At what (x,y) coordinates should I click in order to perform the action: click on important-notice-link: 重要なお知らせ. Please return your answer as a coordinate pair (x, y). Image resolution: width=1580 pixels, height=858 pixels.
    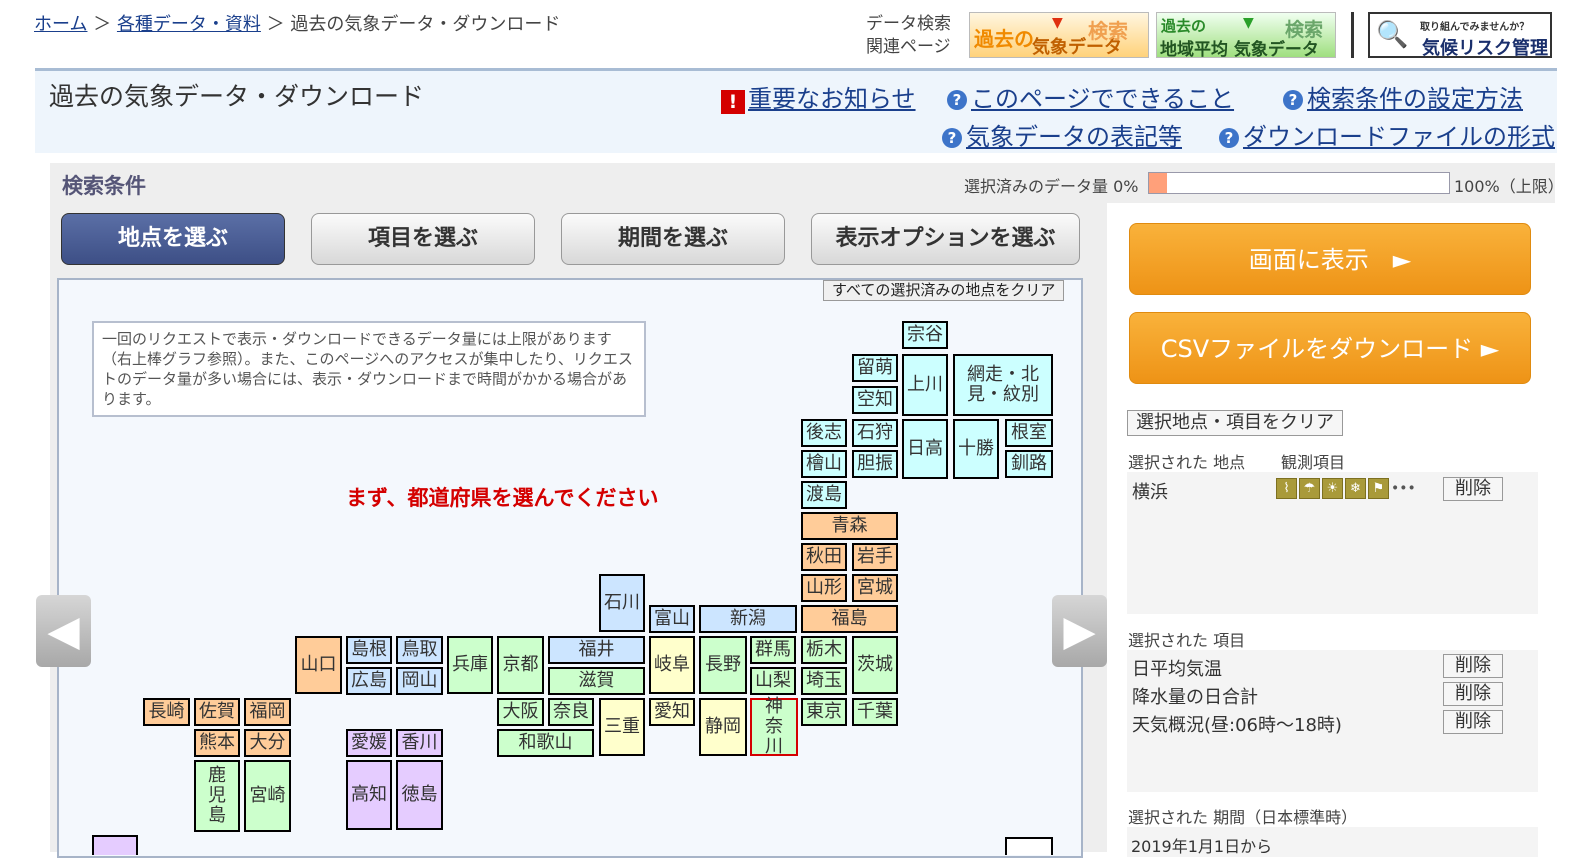
    Looking at the image, I should click on (832, 99).